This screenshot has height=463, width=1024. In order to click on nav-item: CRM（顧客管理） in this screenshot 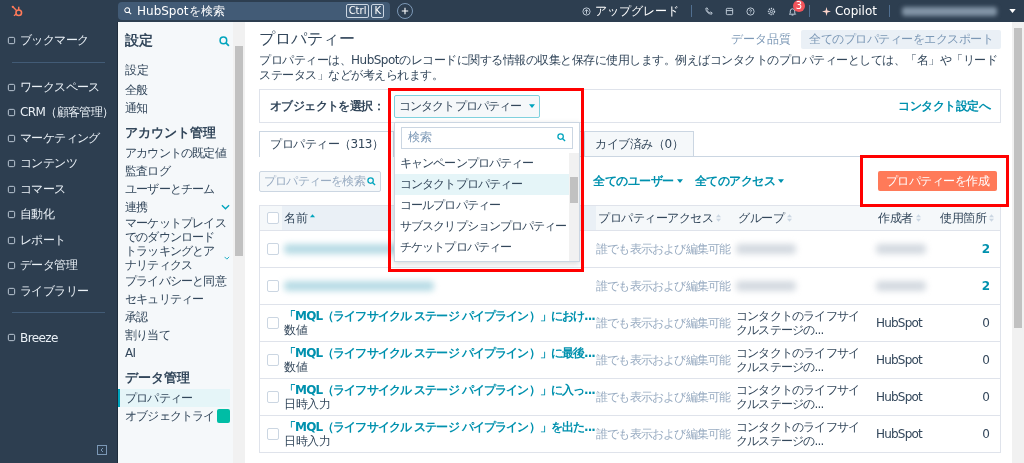, I will do `click(58, 113)`.